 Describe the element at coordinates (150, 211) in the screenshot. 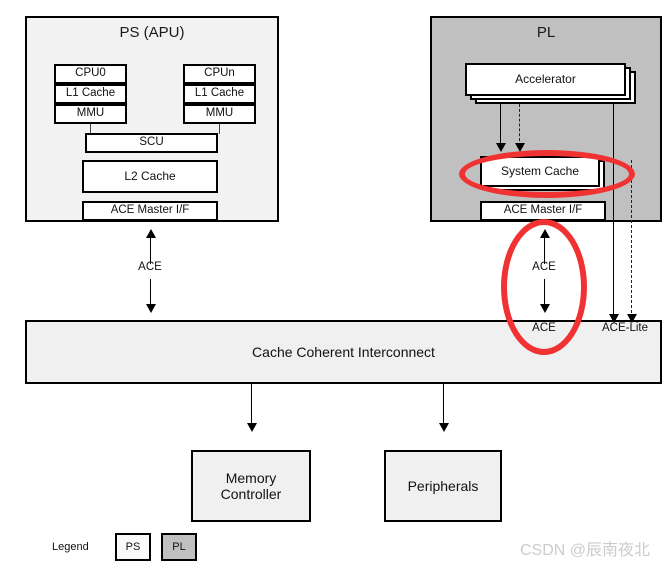

I see `node-ps-ace-master-if: ACE Master I/F` at that location.